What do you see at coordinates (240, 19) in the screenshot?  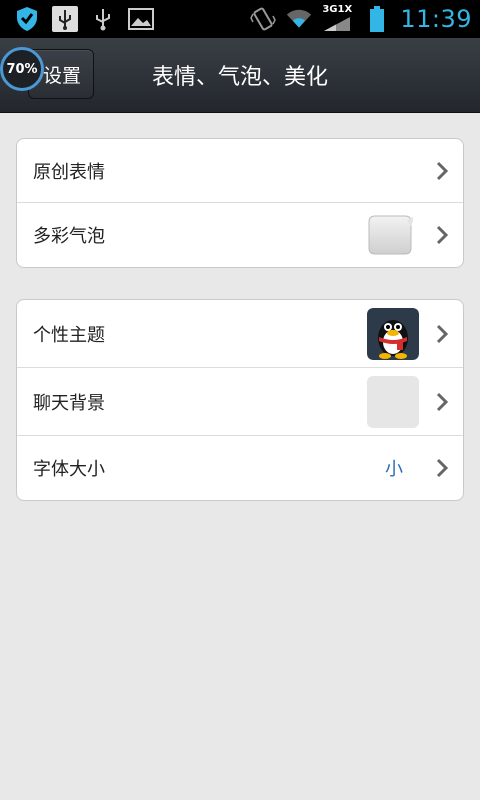 I see `status-bar: 3G 1X 11:39` at bounding box center [240, 19].